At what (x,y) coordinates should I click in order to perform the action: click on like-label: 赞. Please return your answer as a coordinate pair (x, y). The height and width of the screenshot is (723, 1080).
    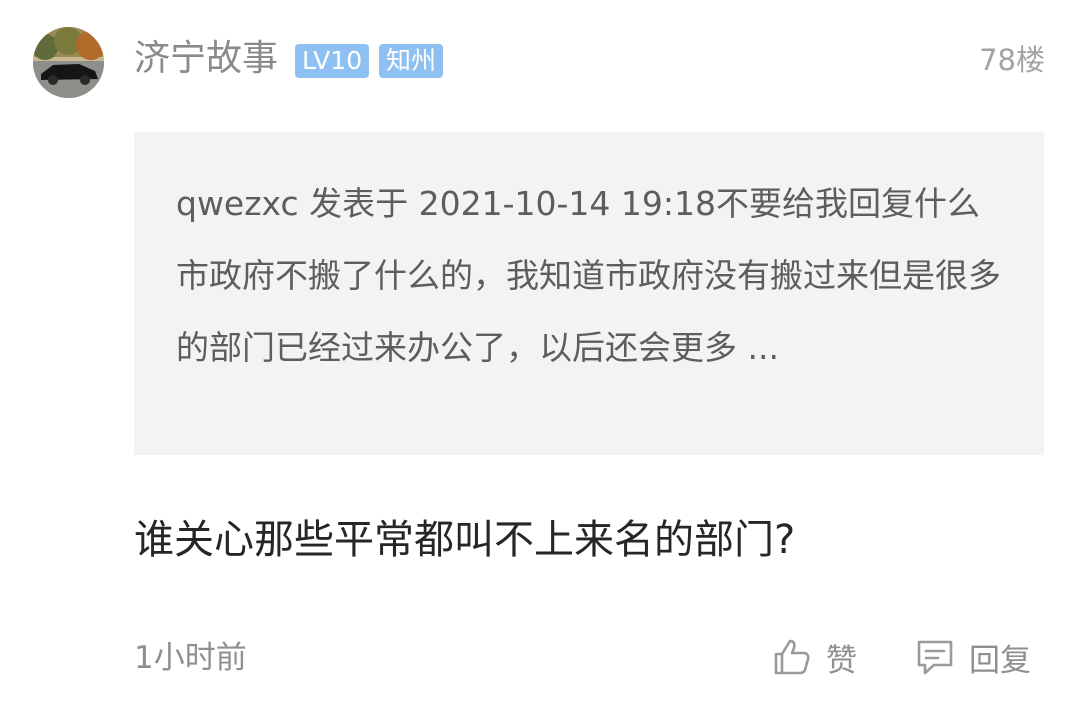
    Looking at the image, I should click on (841, 660).